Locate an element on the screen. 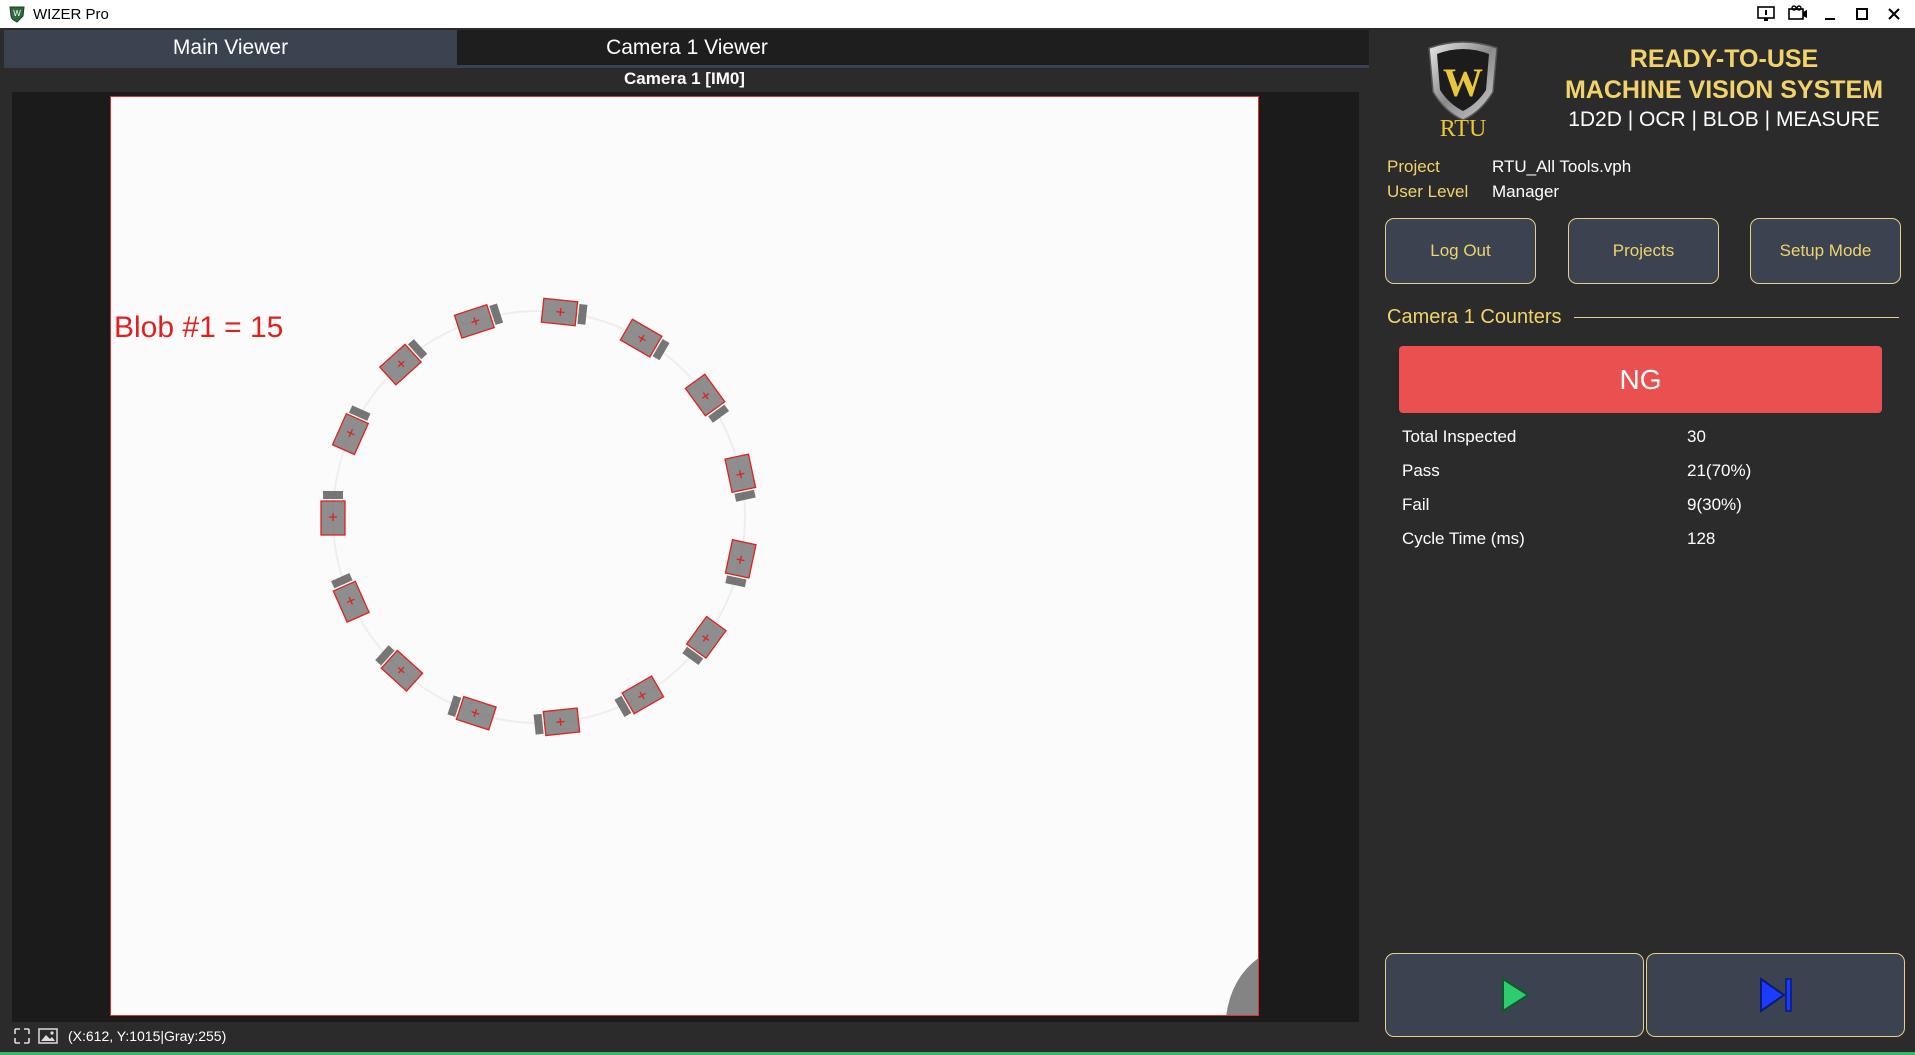 Image resolution: width=1915 pixels, height=1055 pixels. stat-label: Total Inspected is located at coordinates (1459, 436).